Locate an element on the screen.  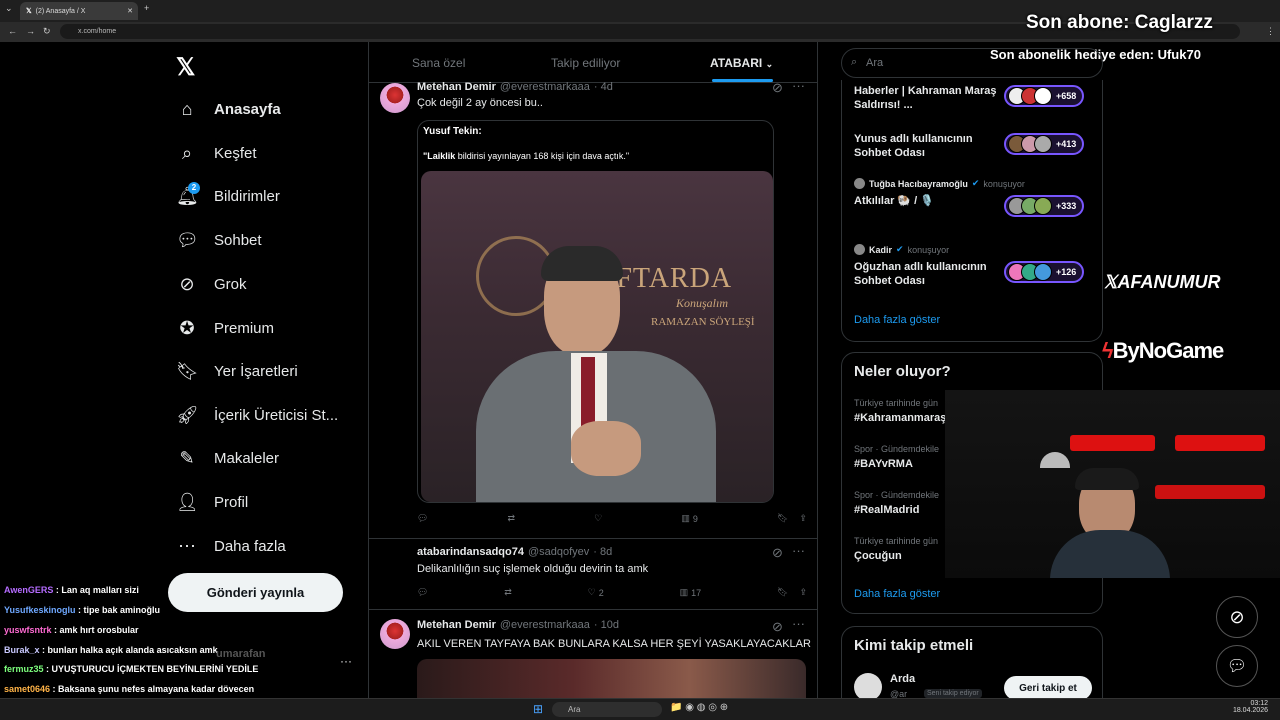
chat-float-button: 💬︎ is located at coordinates (1237, 666).